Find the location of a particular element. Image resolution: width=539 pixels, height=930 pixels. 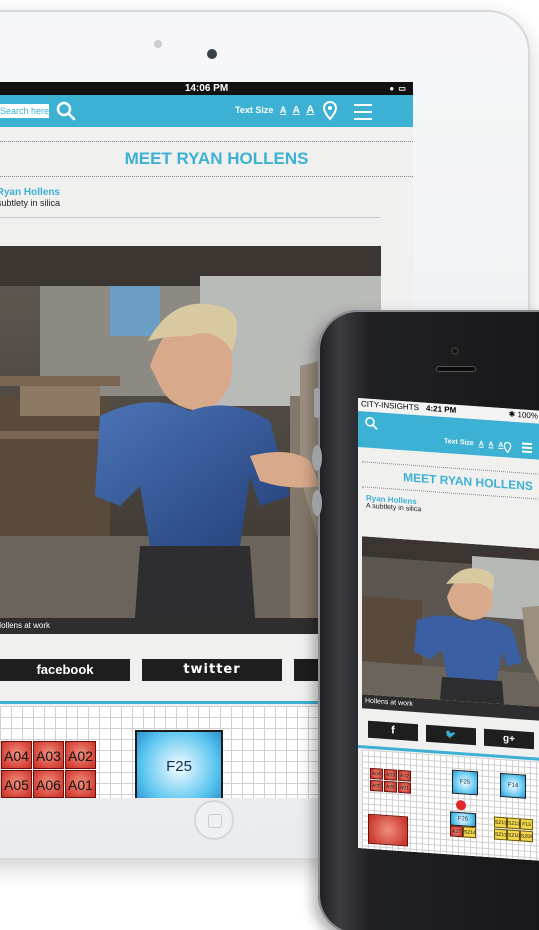

battery-indicator: ✱ 100% is located at coordinates (523, 415).